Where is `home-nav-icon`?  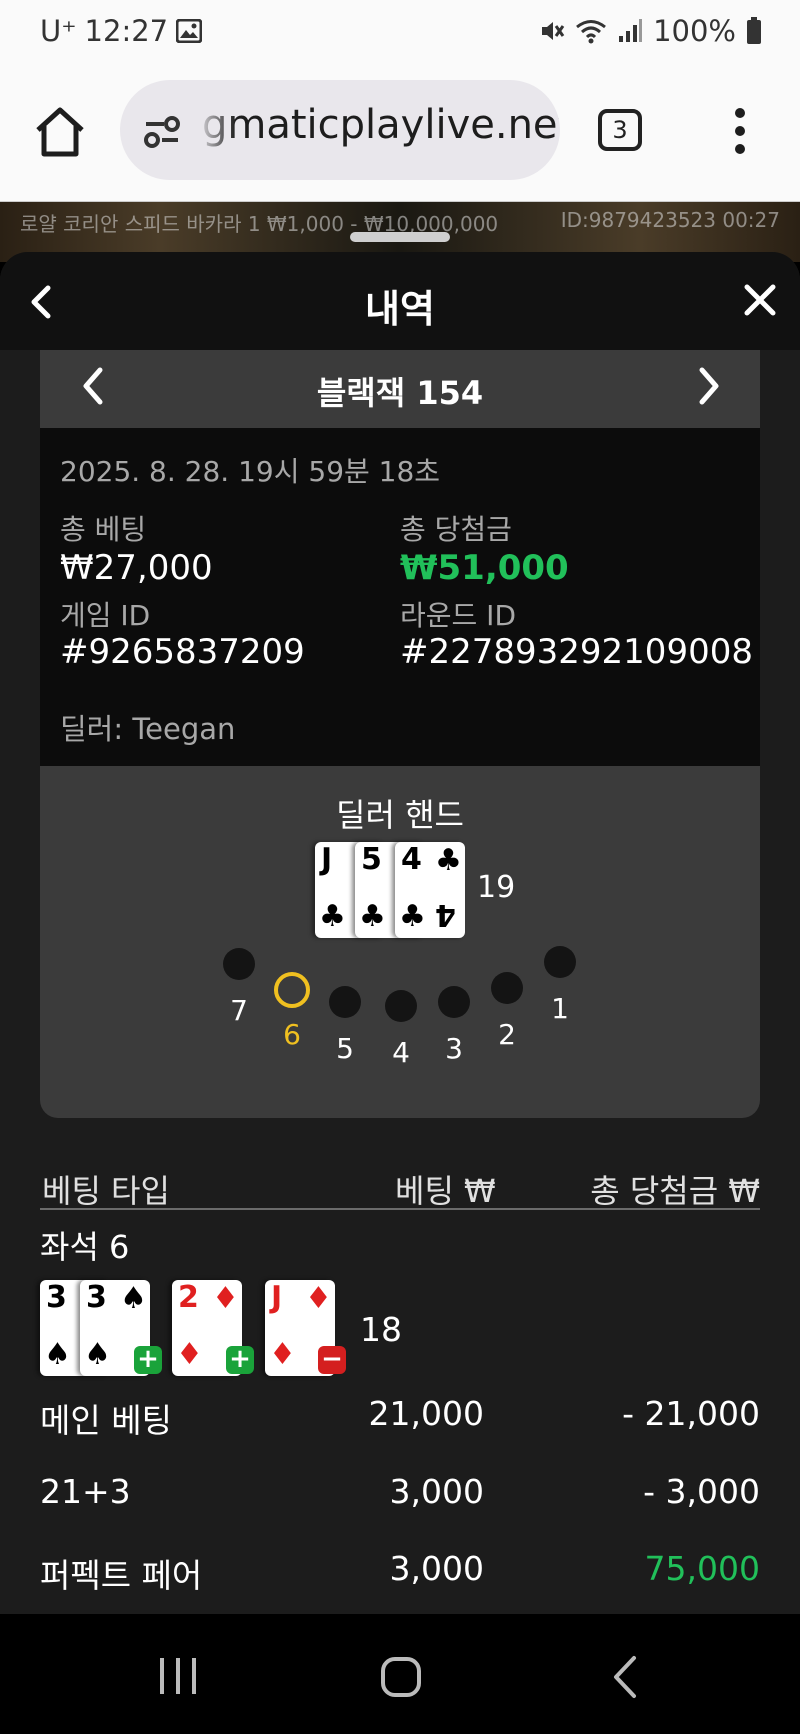 home-nav-icon is located at coordinates (401, 1677).